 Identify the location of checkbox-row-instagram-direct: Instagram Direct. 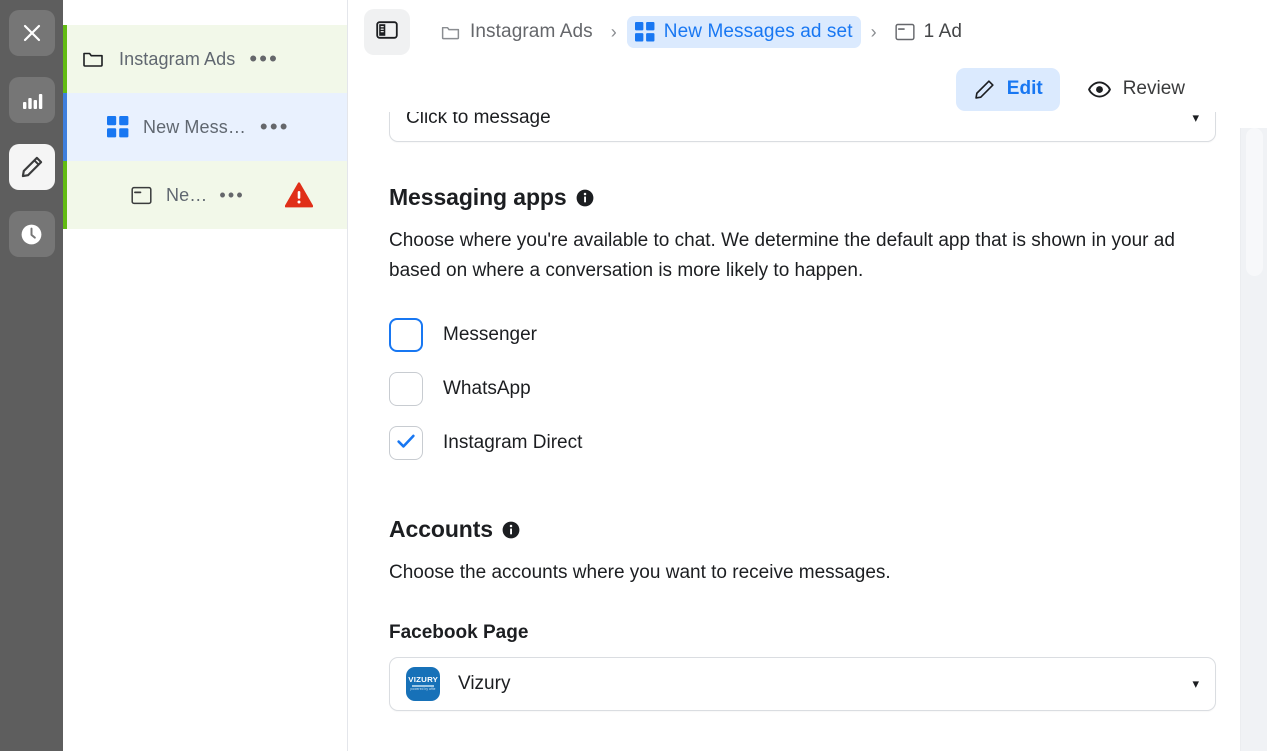
(828, 443).